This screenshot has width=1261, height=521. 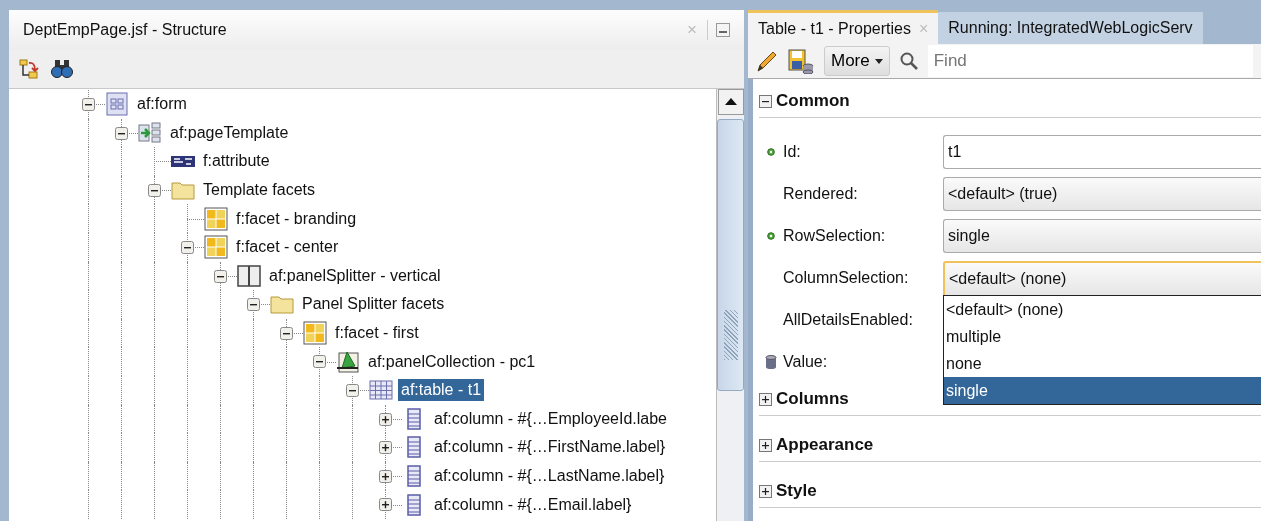 What do you see at coordinates (792, 152) in the screenshot?
I see `property-label: Id:` at bounding box center [792, 152].